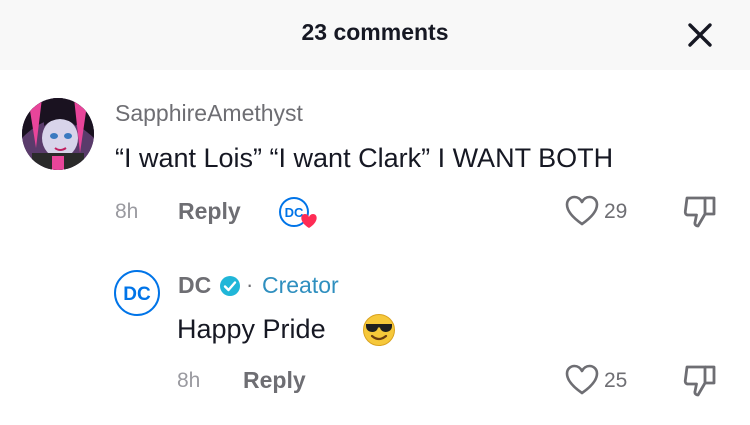  What do you see at coordinates (700, 35) in the screenshot?
I see `close-icon` at bounding box center [700, 35].